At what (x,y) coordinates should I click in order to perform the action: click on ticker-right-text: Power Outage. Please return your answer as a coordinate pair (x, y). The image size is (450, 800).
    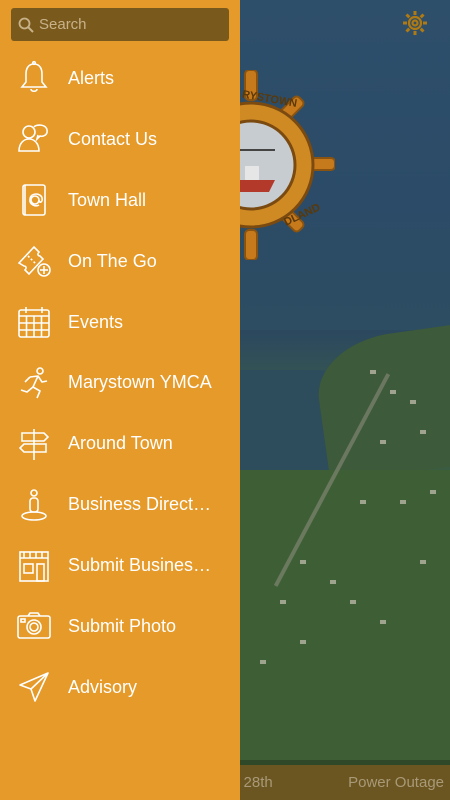
    Looking at the image, I should click on (396, 782).